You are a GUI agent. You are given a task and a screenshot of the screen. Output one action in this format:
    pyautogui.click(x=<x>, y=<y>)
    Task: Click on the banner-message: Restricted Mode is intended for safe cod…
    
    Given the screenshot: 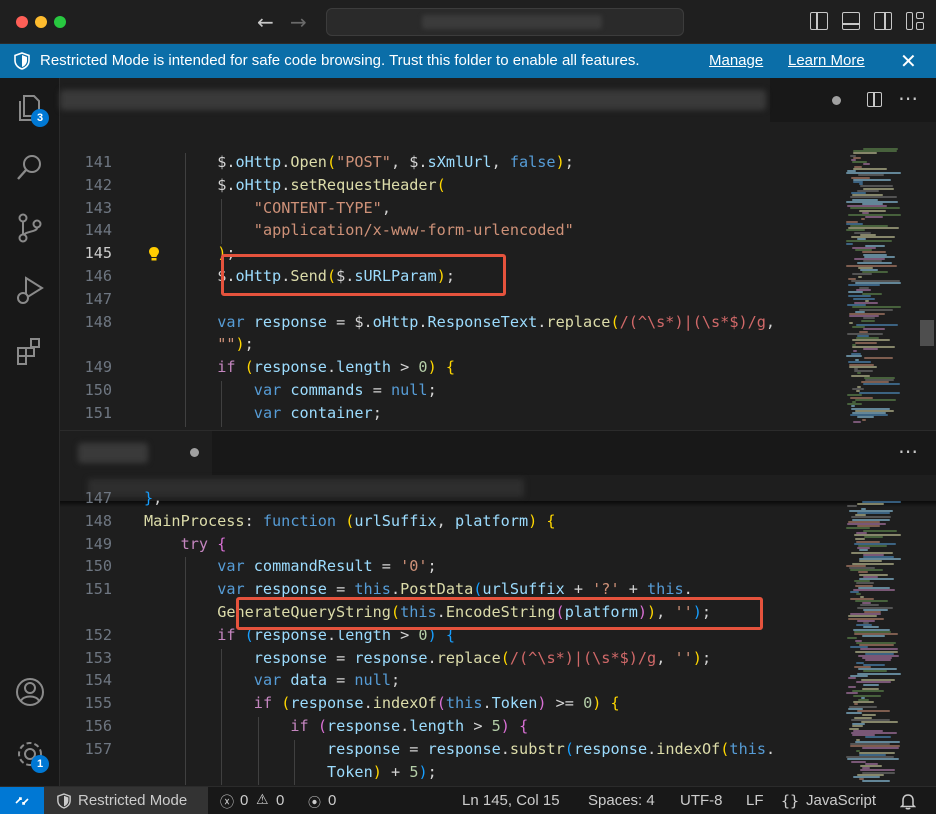 What is the action you would take?
    pyautogui.click(x=340, y=60)
    